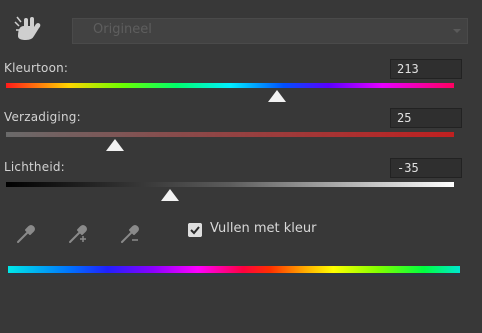 This screenshot has height=333, width=482. What do you see at coordinates (195, 230) in the screenshot?
I see `colorize-checkbox` at bounding box center [195, 230].